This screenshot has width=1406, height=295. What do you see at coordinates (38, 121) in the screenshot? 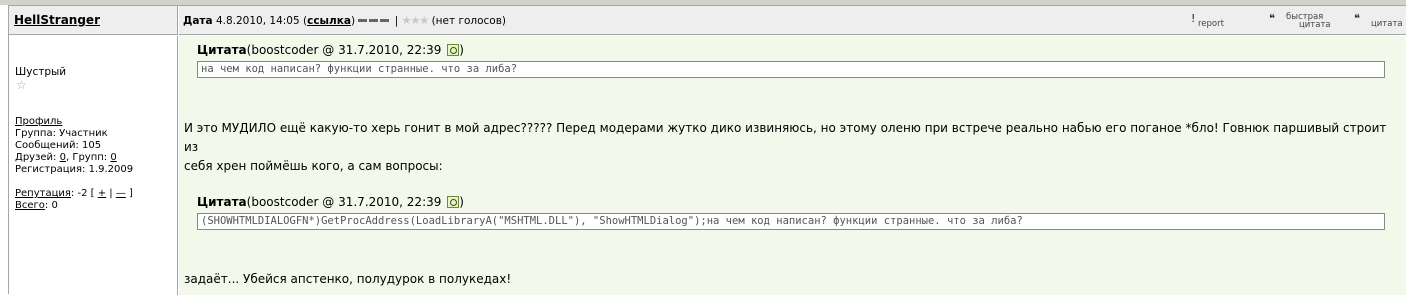
I see `profile-link: Профиль` at bounding box center [38, 121].